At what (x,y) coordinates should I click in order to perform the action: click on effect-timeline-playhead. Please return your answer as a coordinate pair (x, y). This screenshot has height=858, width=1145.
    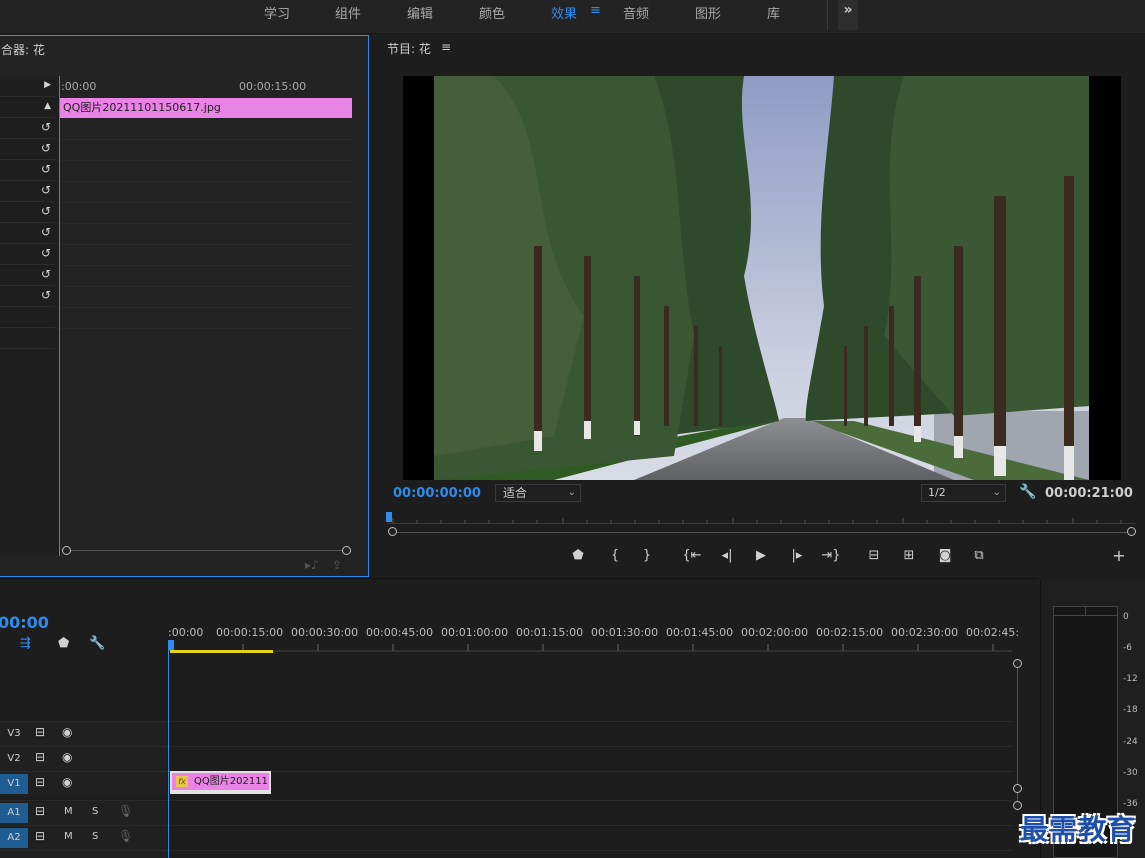
    Looking at the image, I should click on (59, 316).